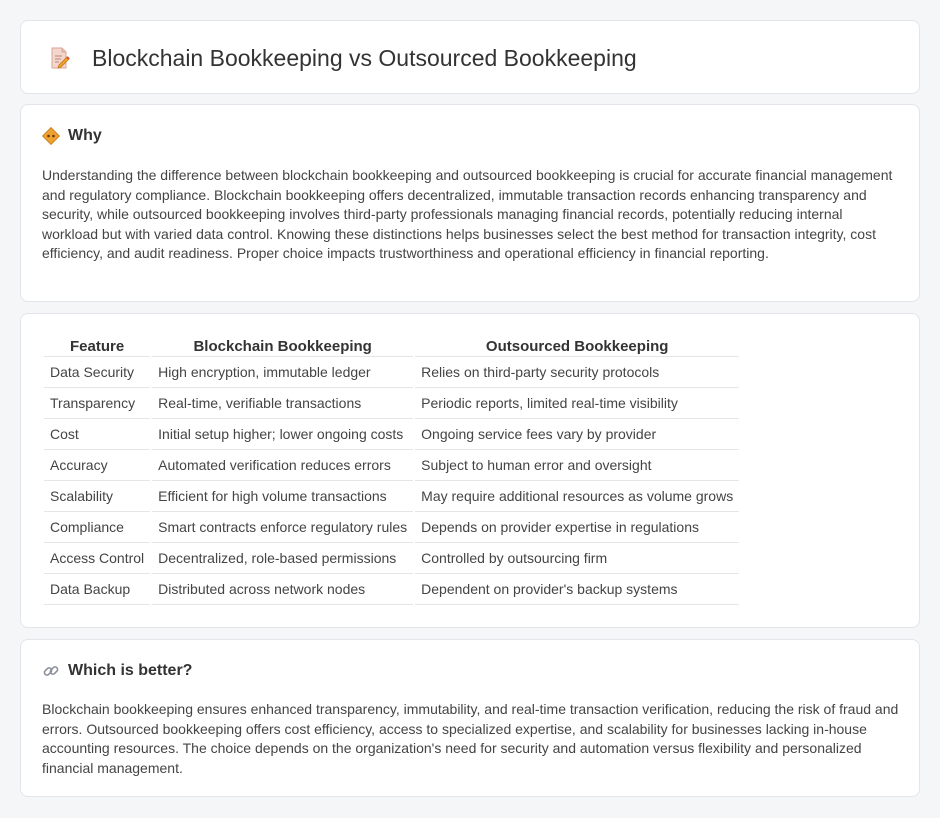 The height and width of the screenshot is (818, 940). I want to click on blockchain-cell: Smart contracts enforce regulatory rules, so click(283, 527).